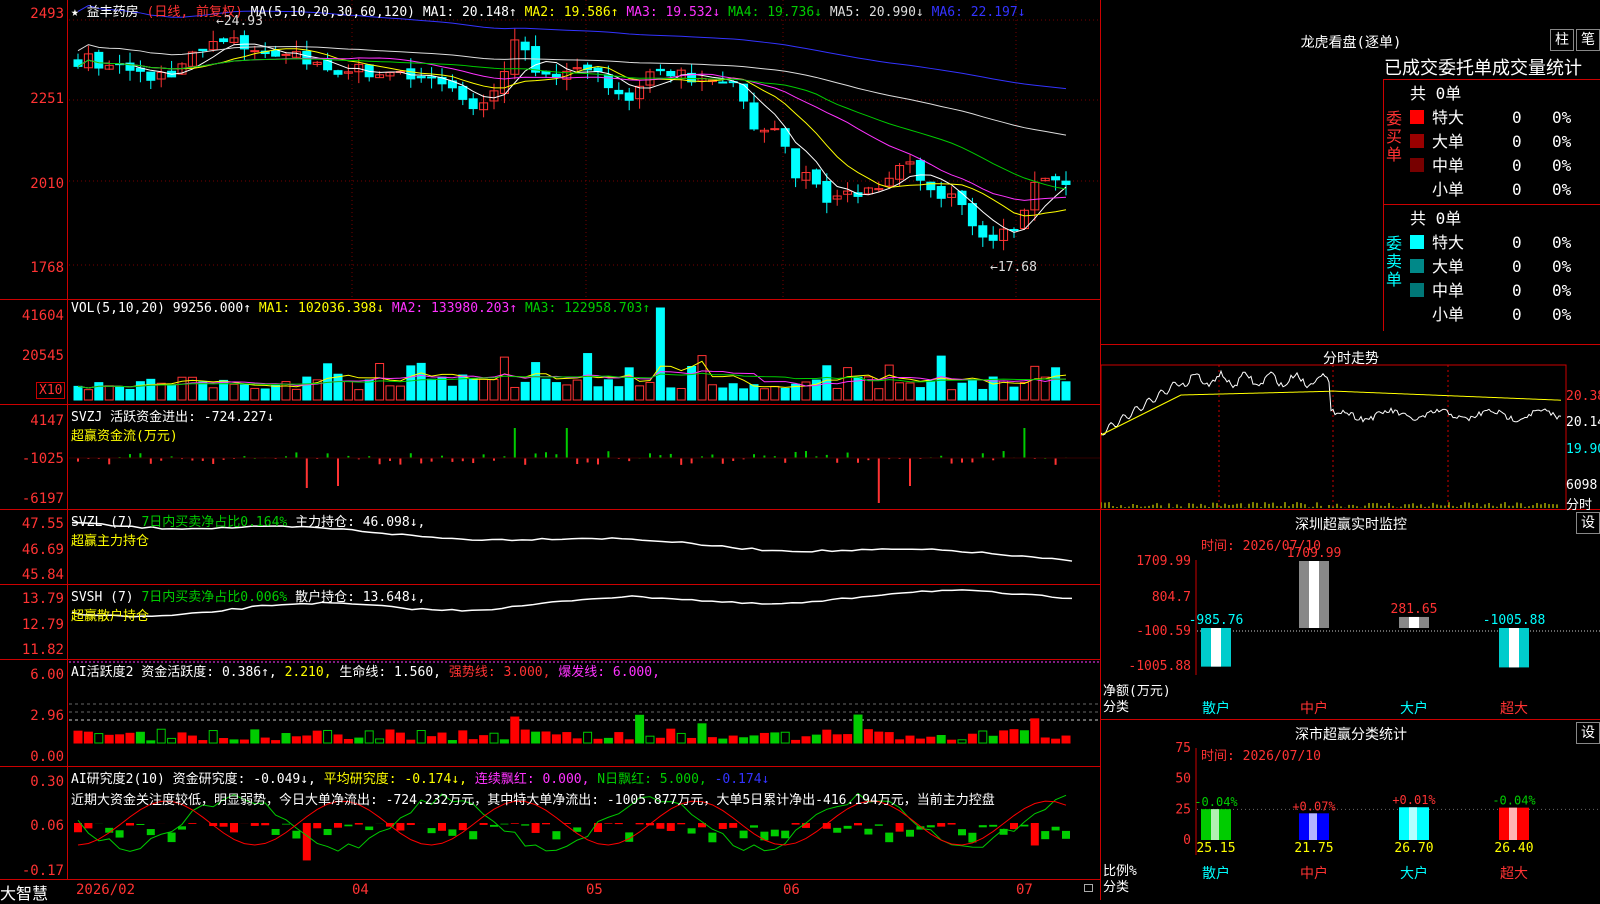 The width and height of the screenshot is (1600, 904). I want to click on intraday-panel: 分时走势 20.38 20.14 19.90 6098 分时, so click(1350, 427).